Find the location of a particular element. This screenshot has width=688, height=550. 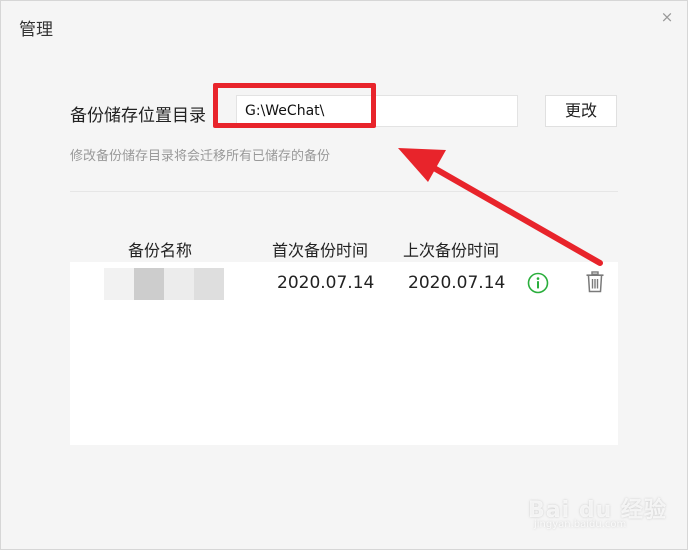

migration-hint: 修改备份储存目录将会迁移所有已储存的备份 is located at coordinates (200, 156).